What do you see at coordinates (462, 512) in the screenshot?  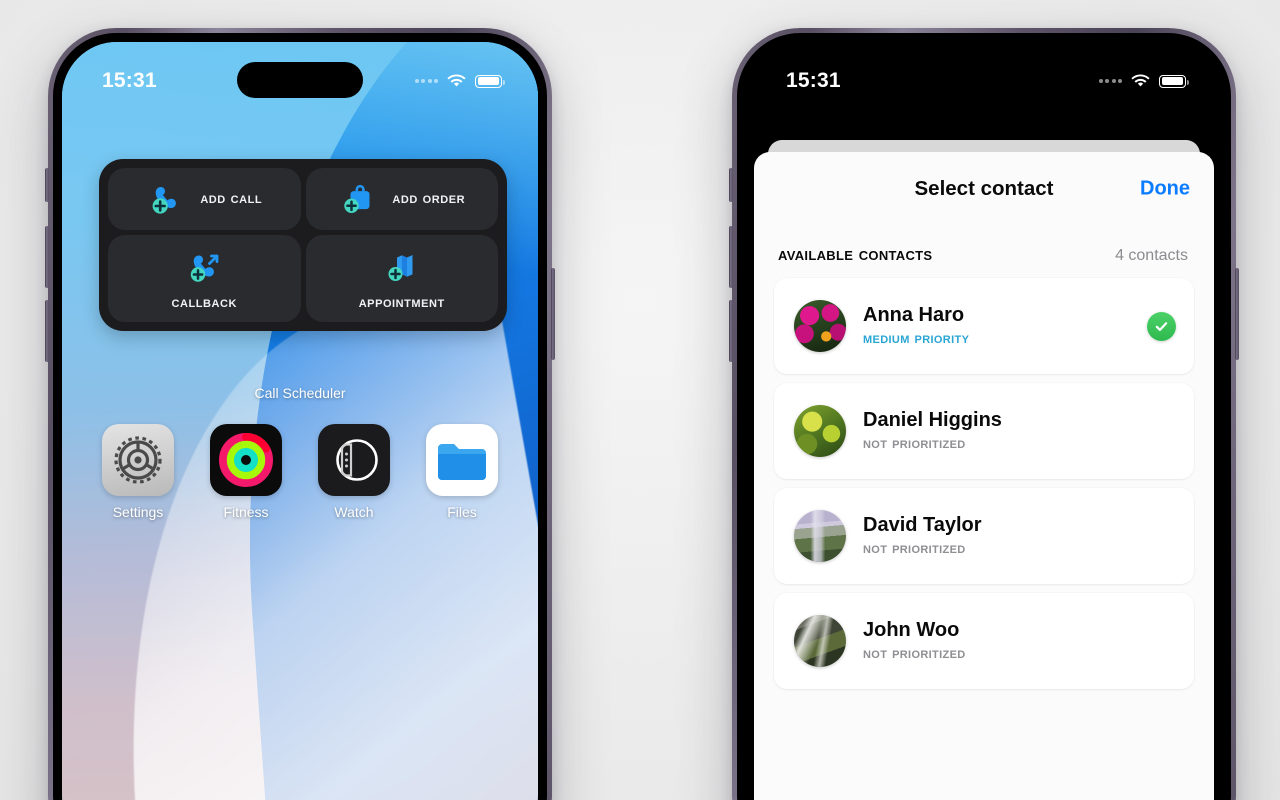 I see `app-label: Files` at bounding box center [462, 512].